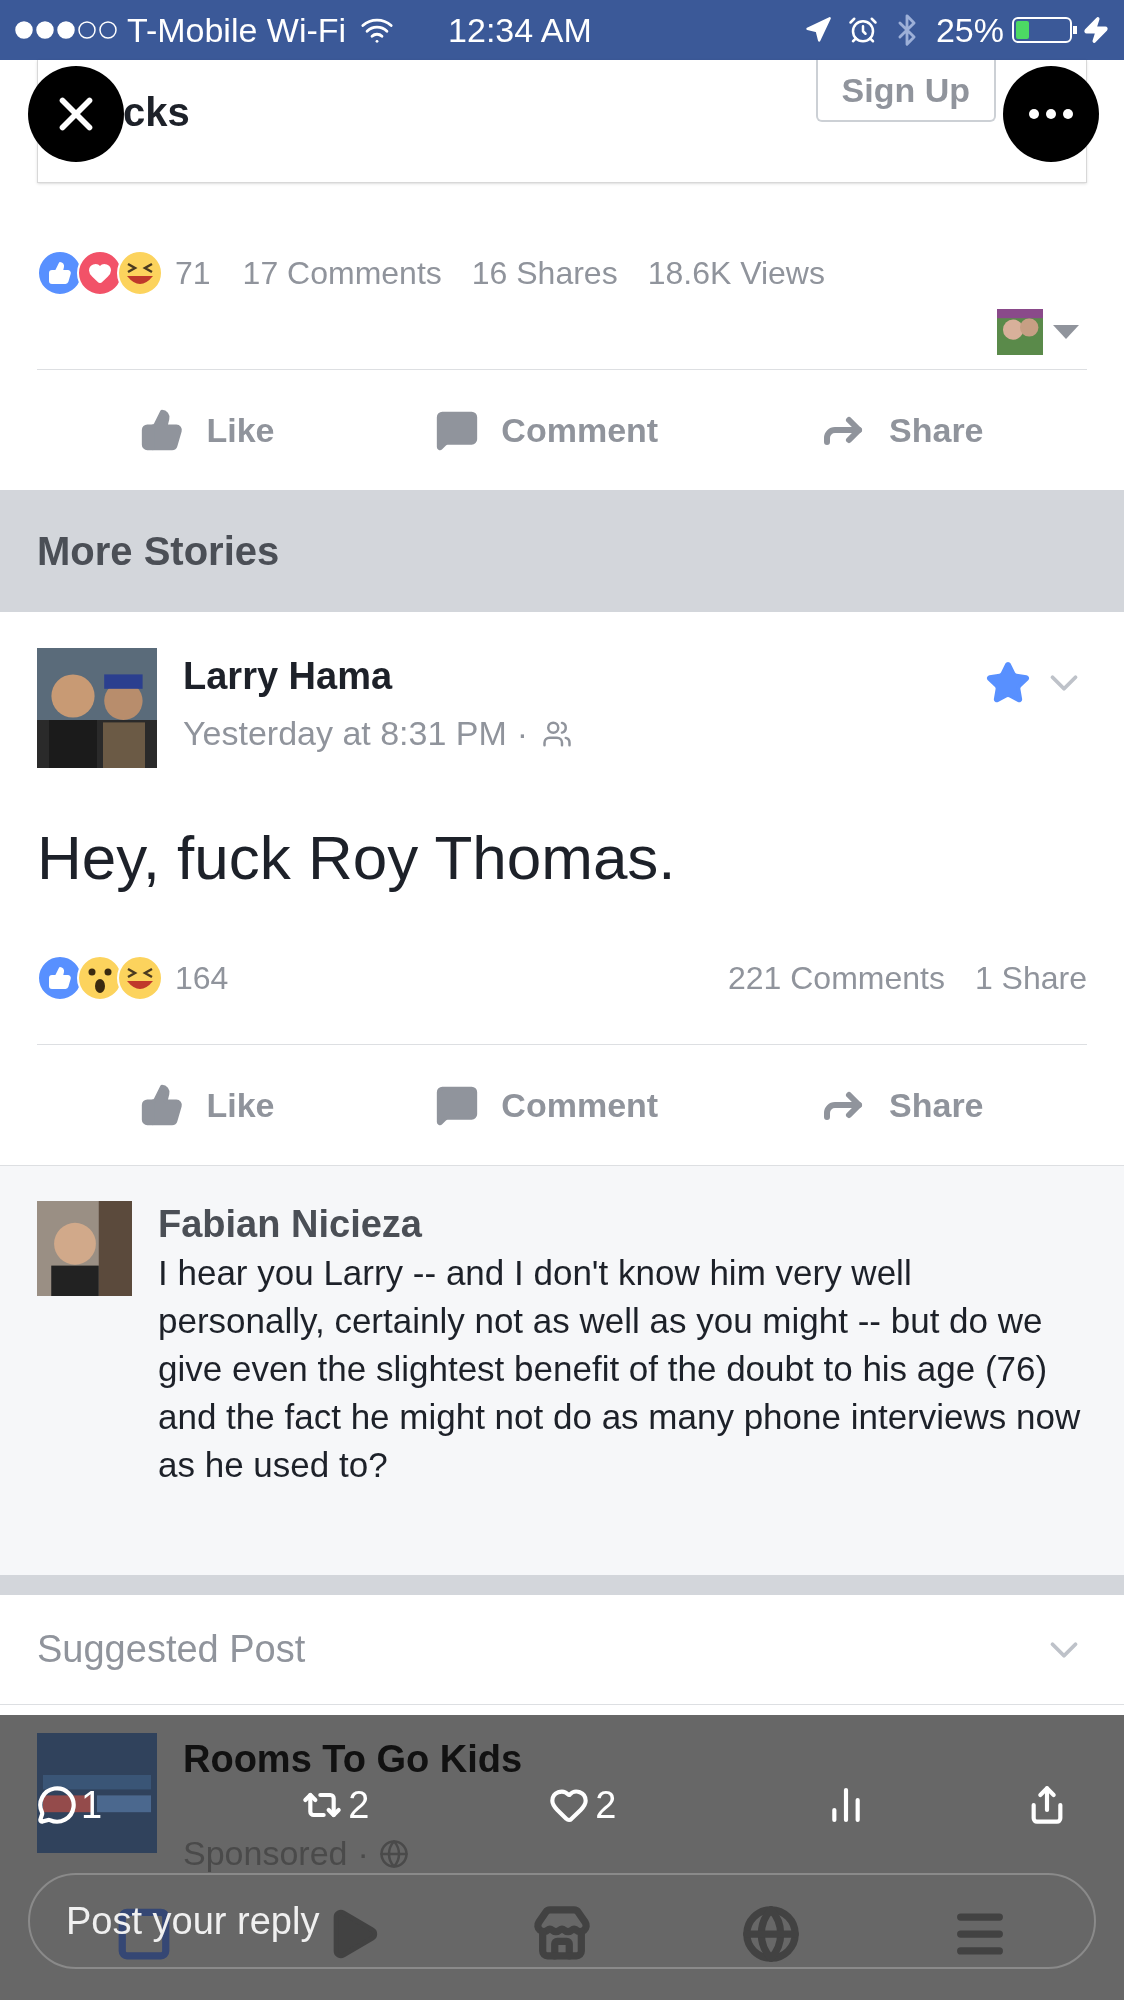  What do you see at coordinates (562, 1921) in the screenshot?
I see `reply-field: Post your reply` at bounding box center [562, 1921].